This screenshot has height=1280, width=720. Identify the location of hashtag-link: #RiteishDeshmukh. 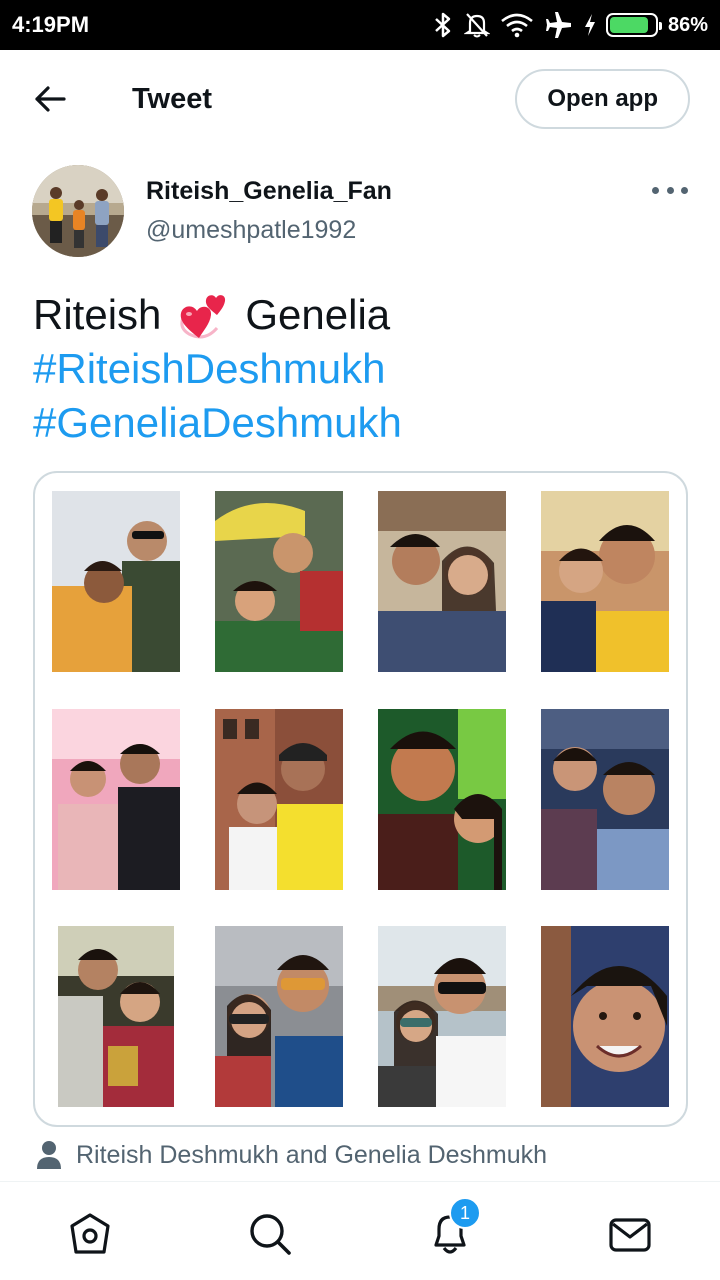
(363, 369).